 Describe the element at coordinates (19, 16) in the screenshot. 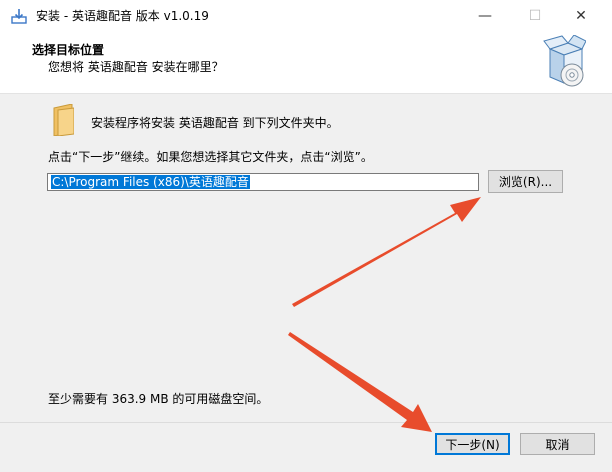

I see `installer-icon` at that location.